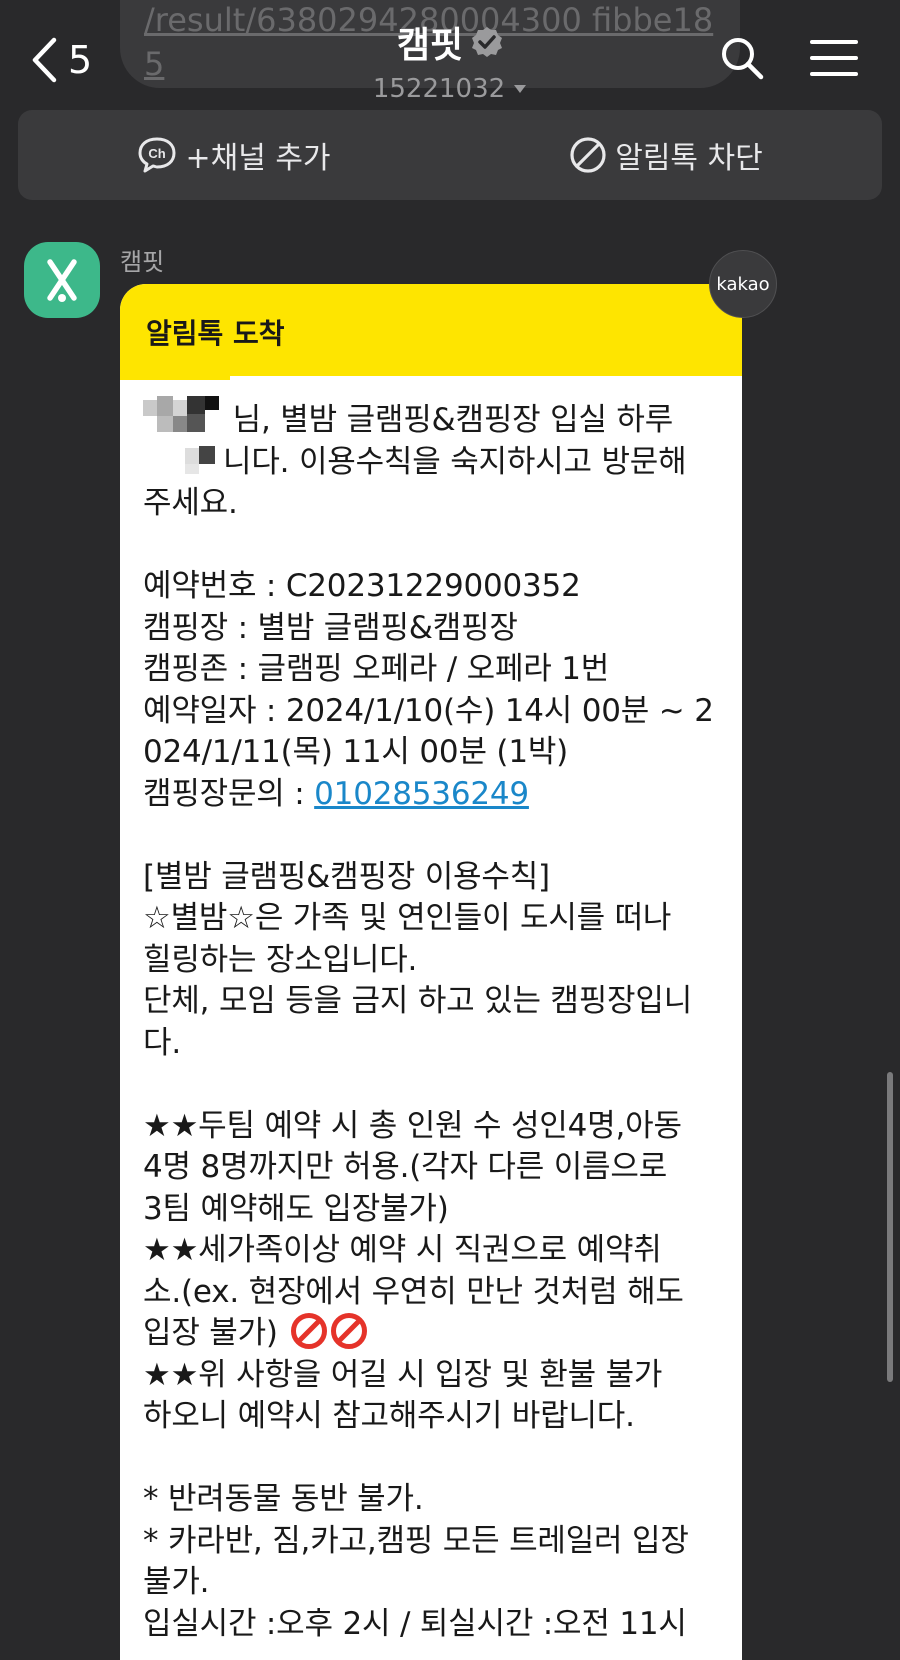  Describe the element at coordinates (588, 155) in the screenshot. I see `block-icon` at that location.